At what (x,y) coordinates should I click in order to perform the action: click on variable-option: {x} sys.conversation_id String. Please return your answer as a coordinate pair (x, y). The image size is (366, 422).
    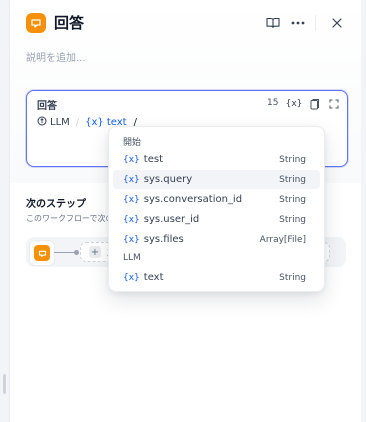
    Looking at the image, I should click on (216, 199).